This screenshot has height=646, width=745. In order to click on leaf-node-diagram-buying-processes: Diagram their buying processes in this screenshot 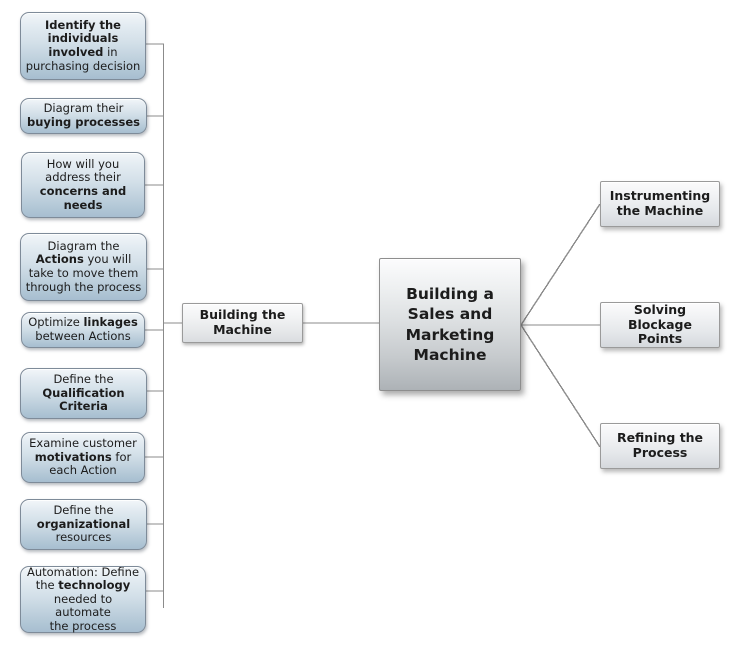, I will do `click(83, 116)`.